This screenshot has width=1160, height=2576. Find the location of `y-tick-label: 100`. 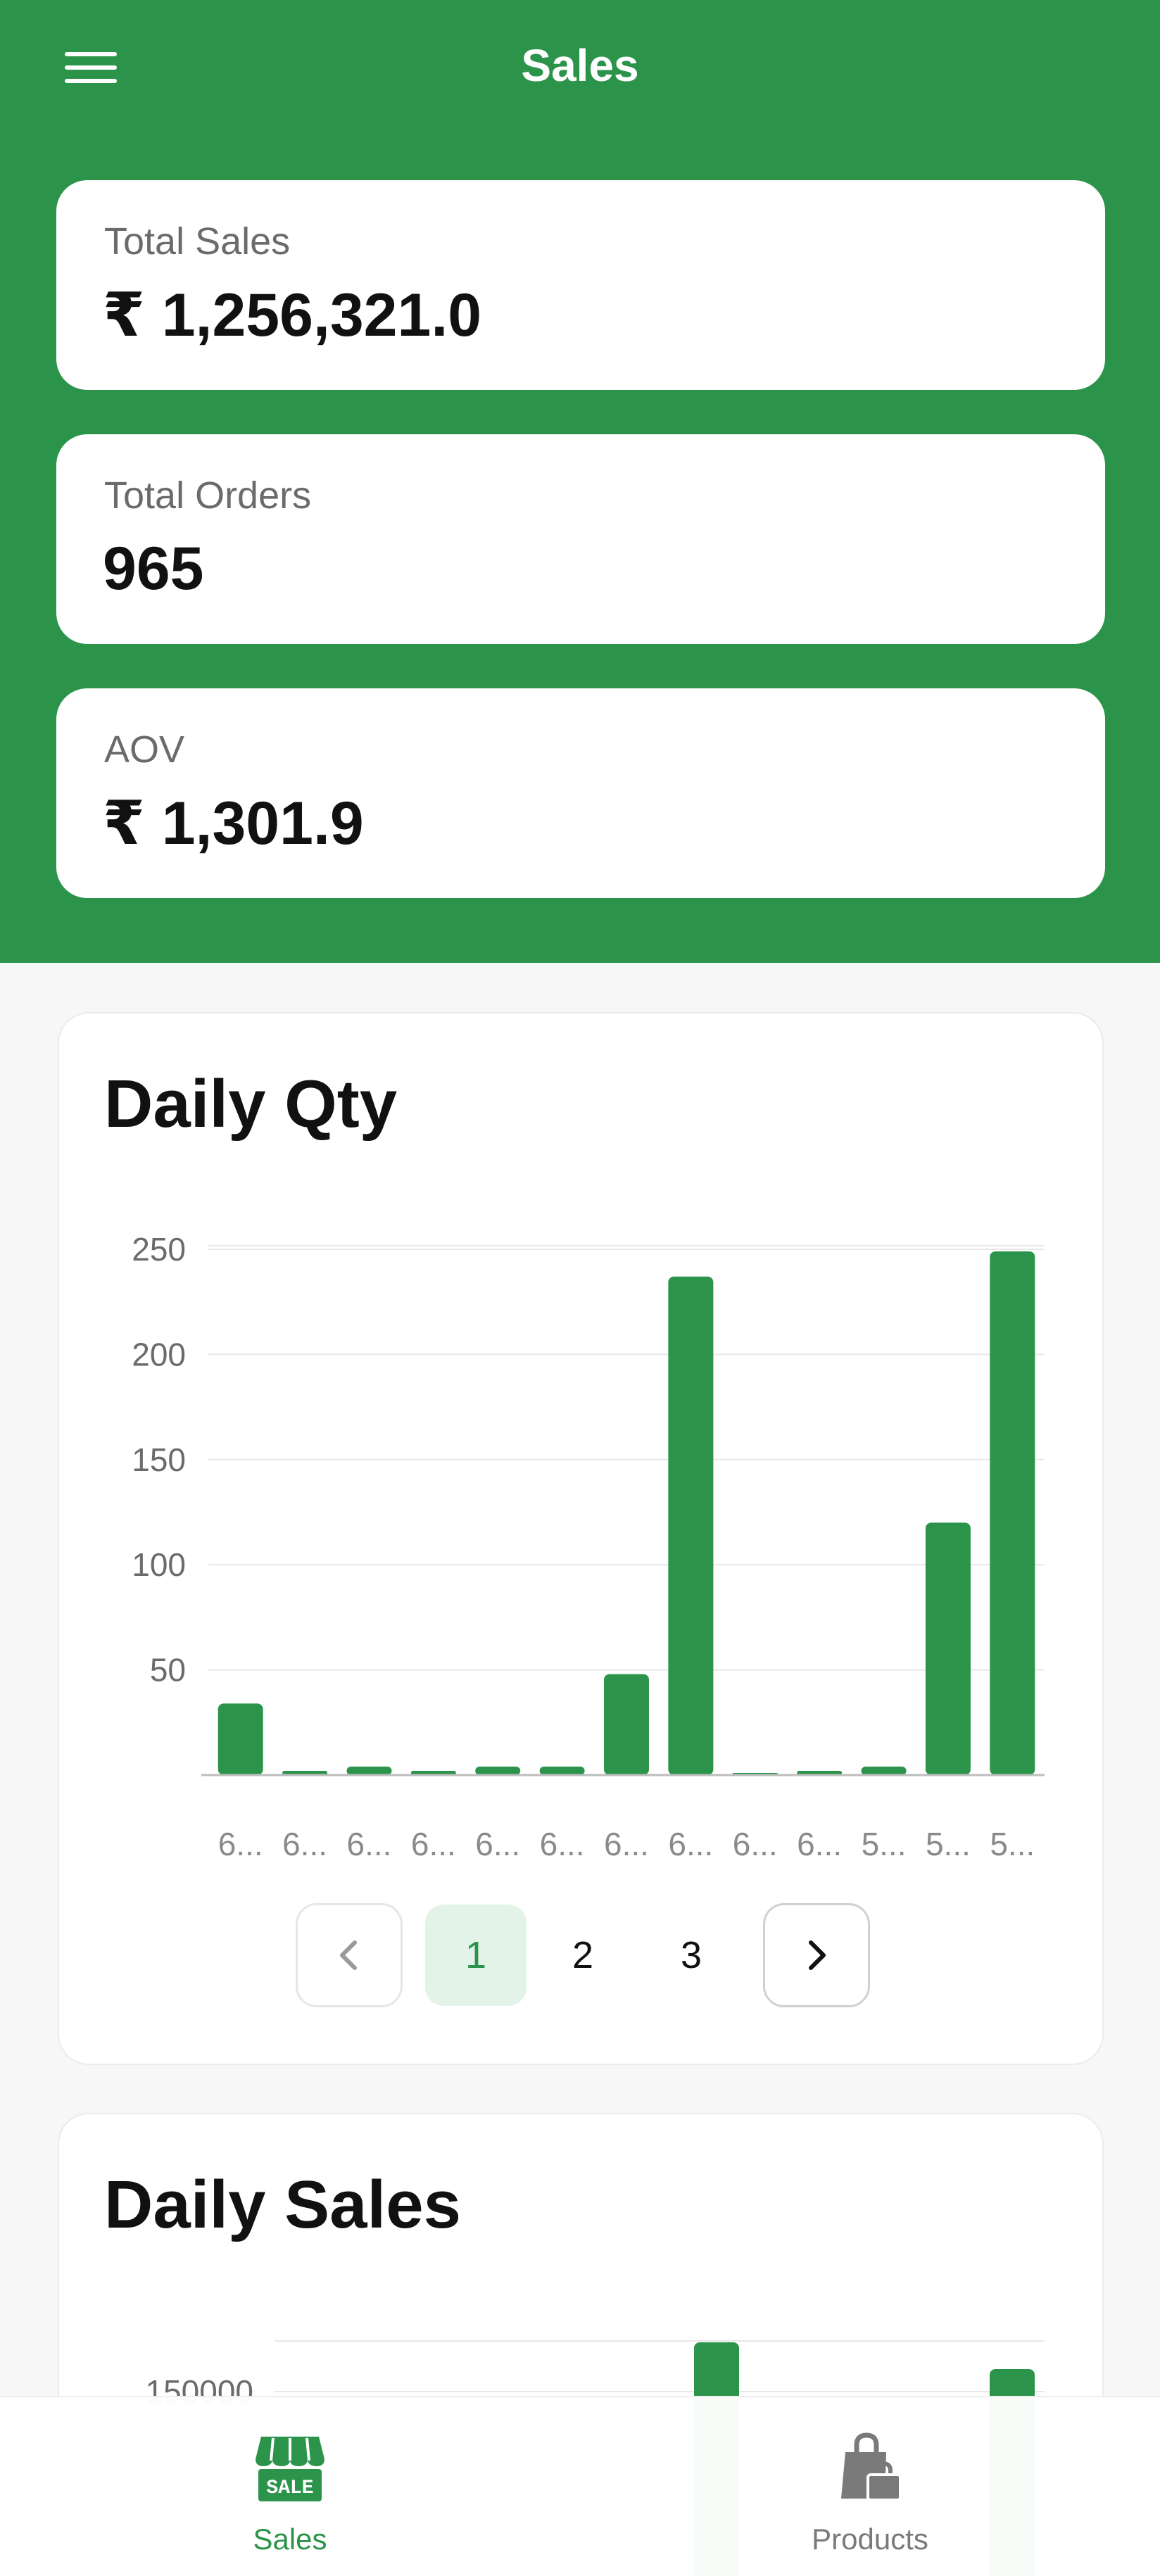

y-tick-label: 100 is located at coordinates (159, 1564).